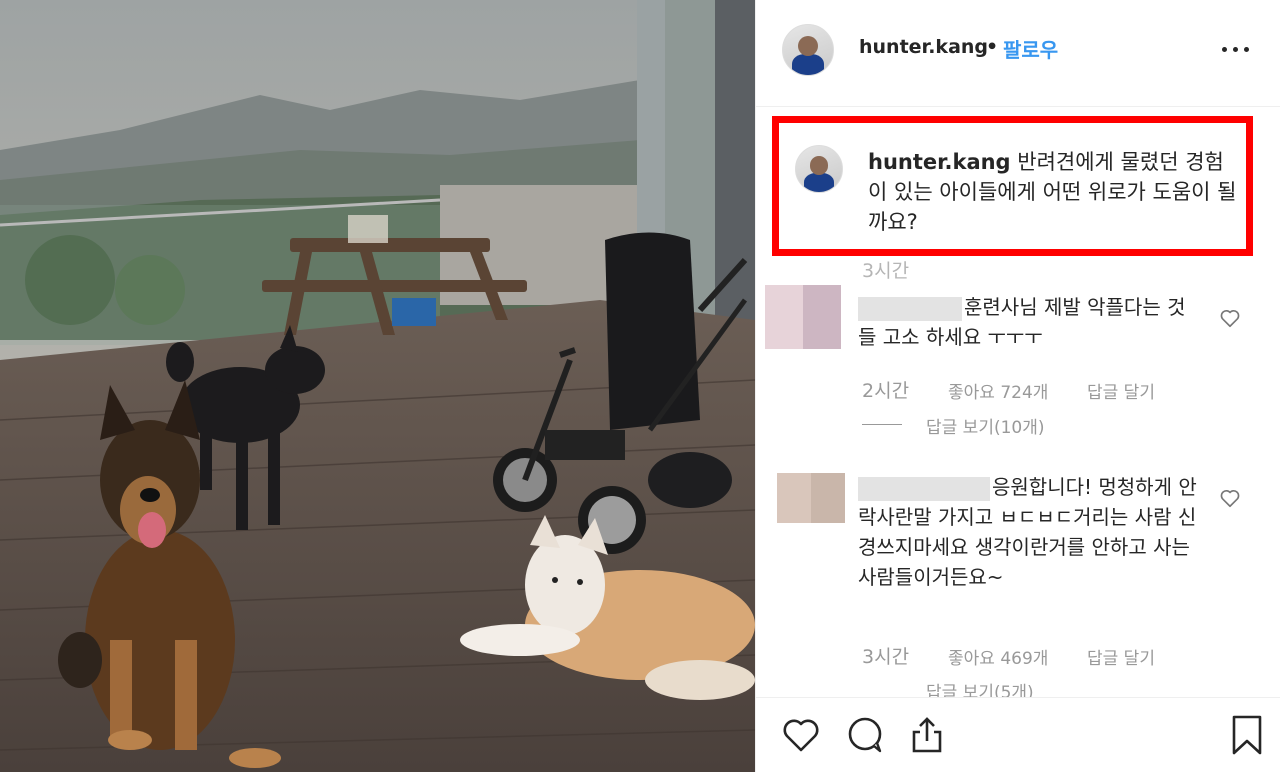 This screenshot has height=773, width=1280. I want to click on caption-avatar, so click(819, 169).